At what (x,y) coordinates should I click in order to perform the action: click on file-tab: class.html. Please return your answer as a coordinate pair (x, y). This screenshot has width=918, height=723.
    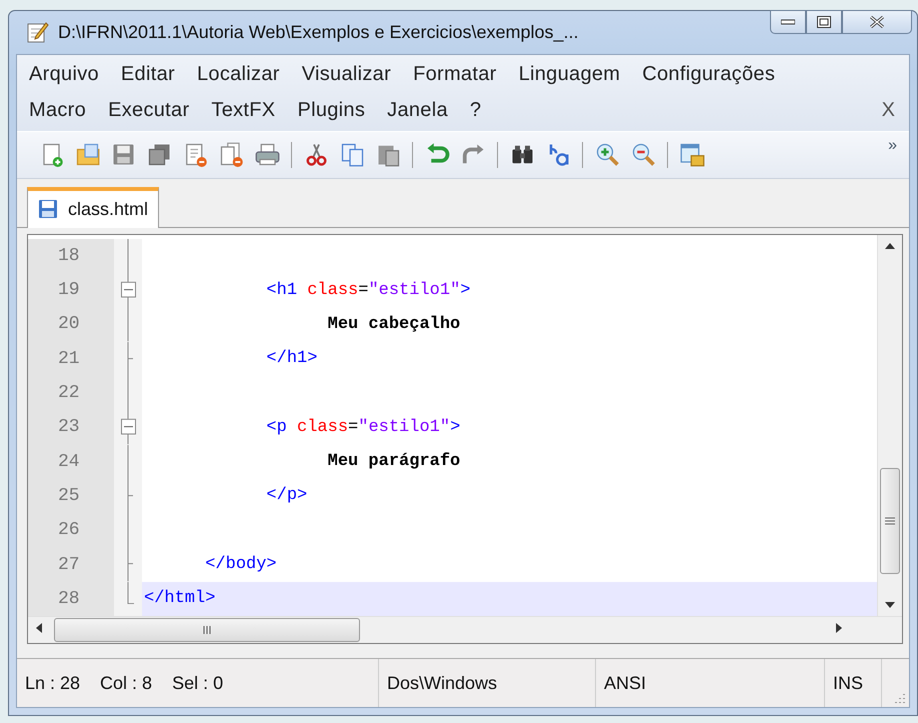
    Looking at the image, I should click on (93, 207).